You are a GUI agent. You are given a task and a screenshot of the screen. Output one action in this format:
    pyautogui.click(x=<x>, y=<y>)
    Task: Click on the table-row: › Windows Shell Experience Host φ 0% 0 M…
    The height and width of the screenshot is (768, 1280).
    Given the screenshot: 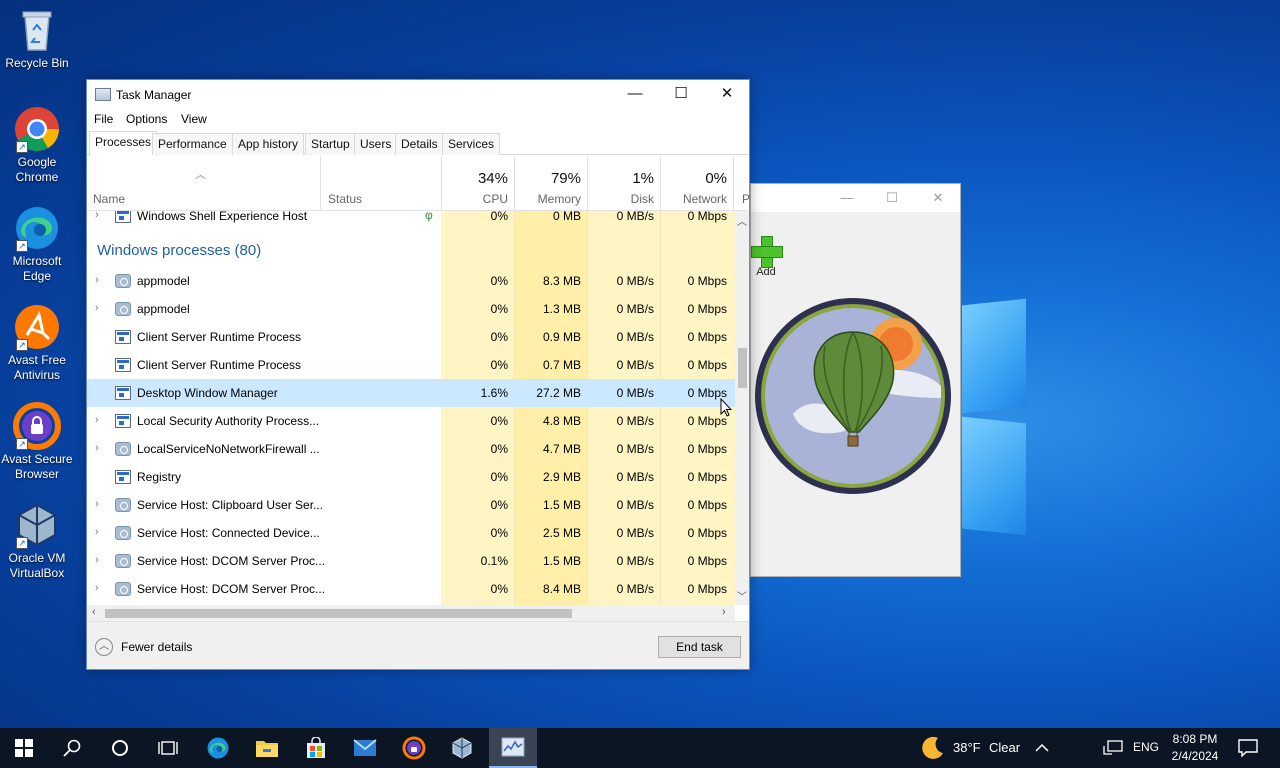 What is the action you would take?
    pyautogui.click(x=411, y=220)
    